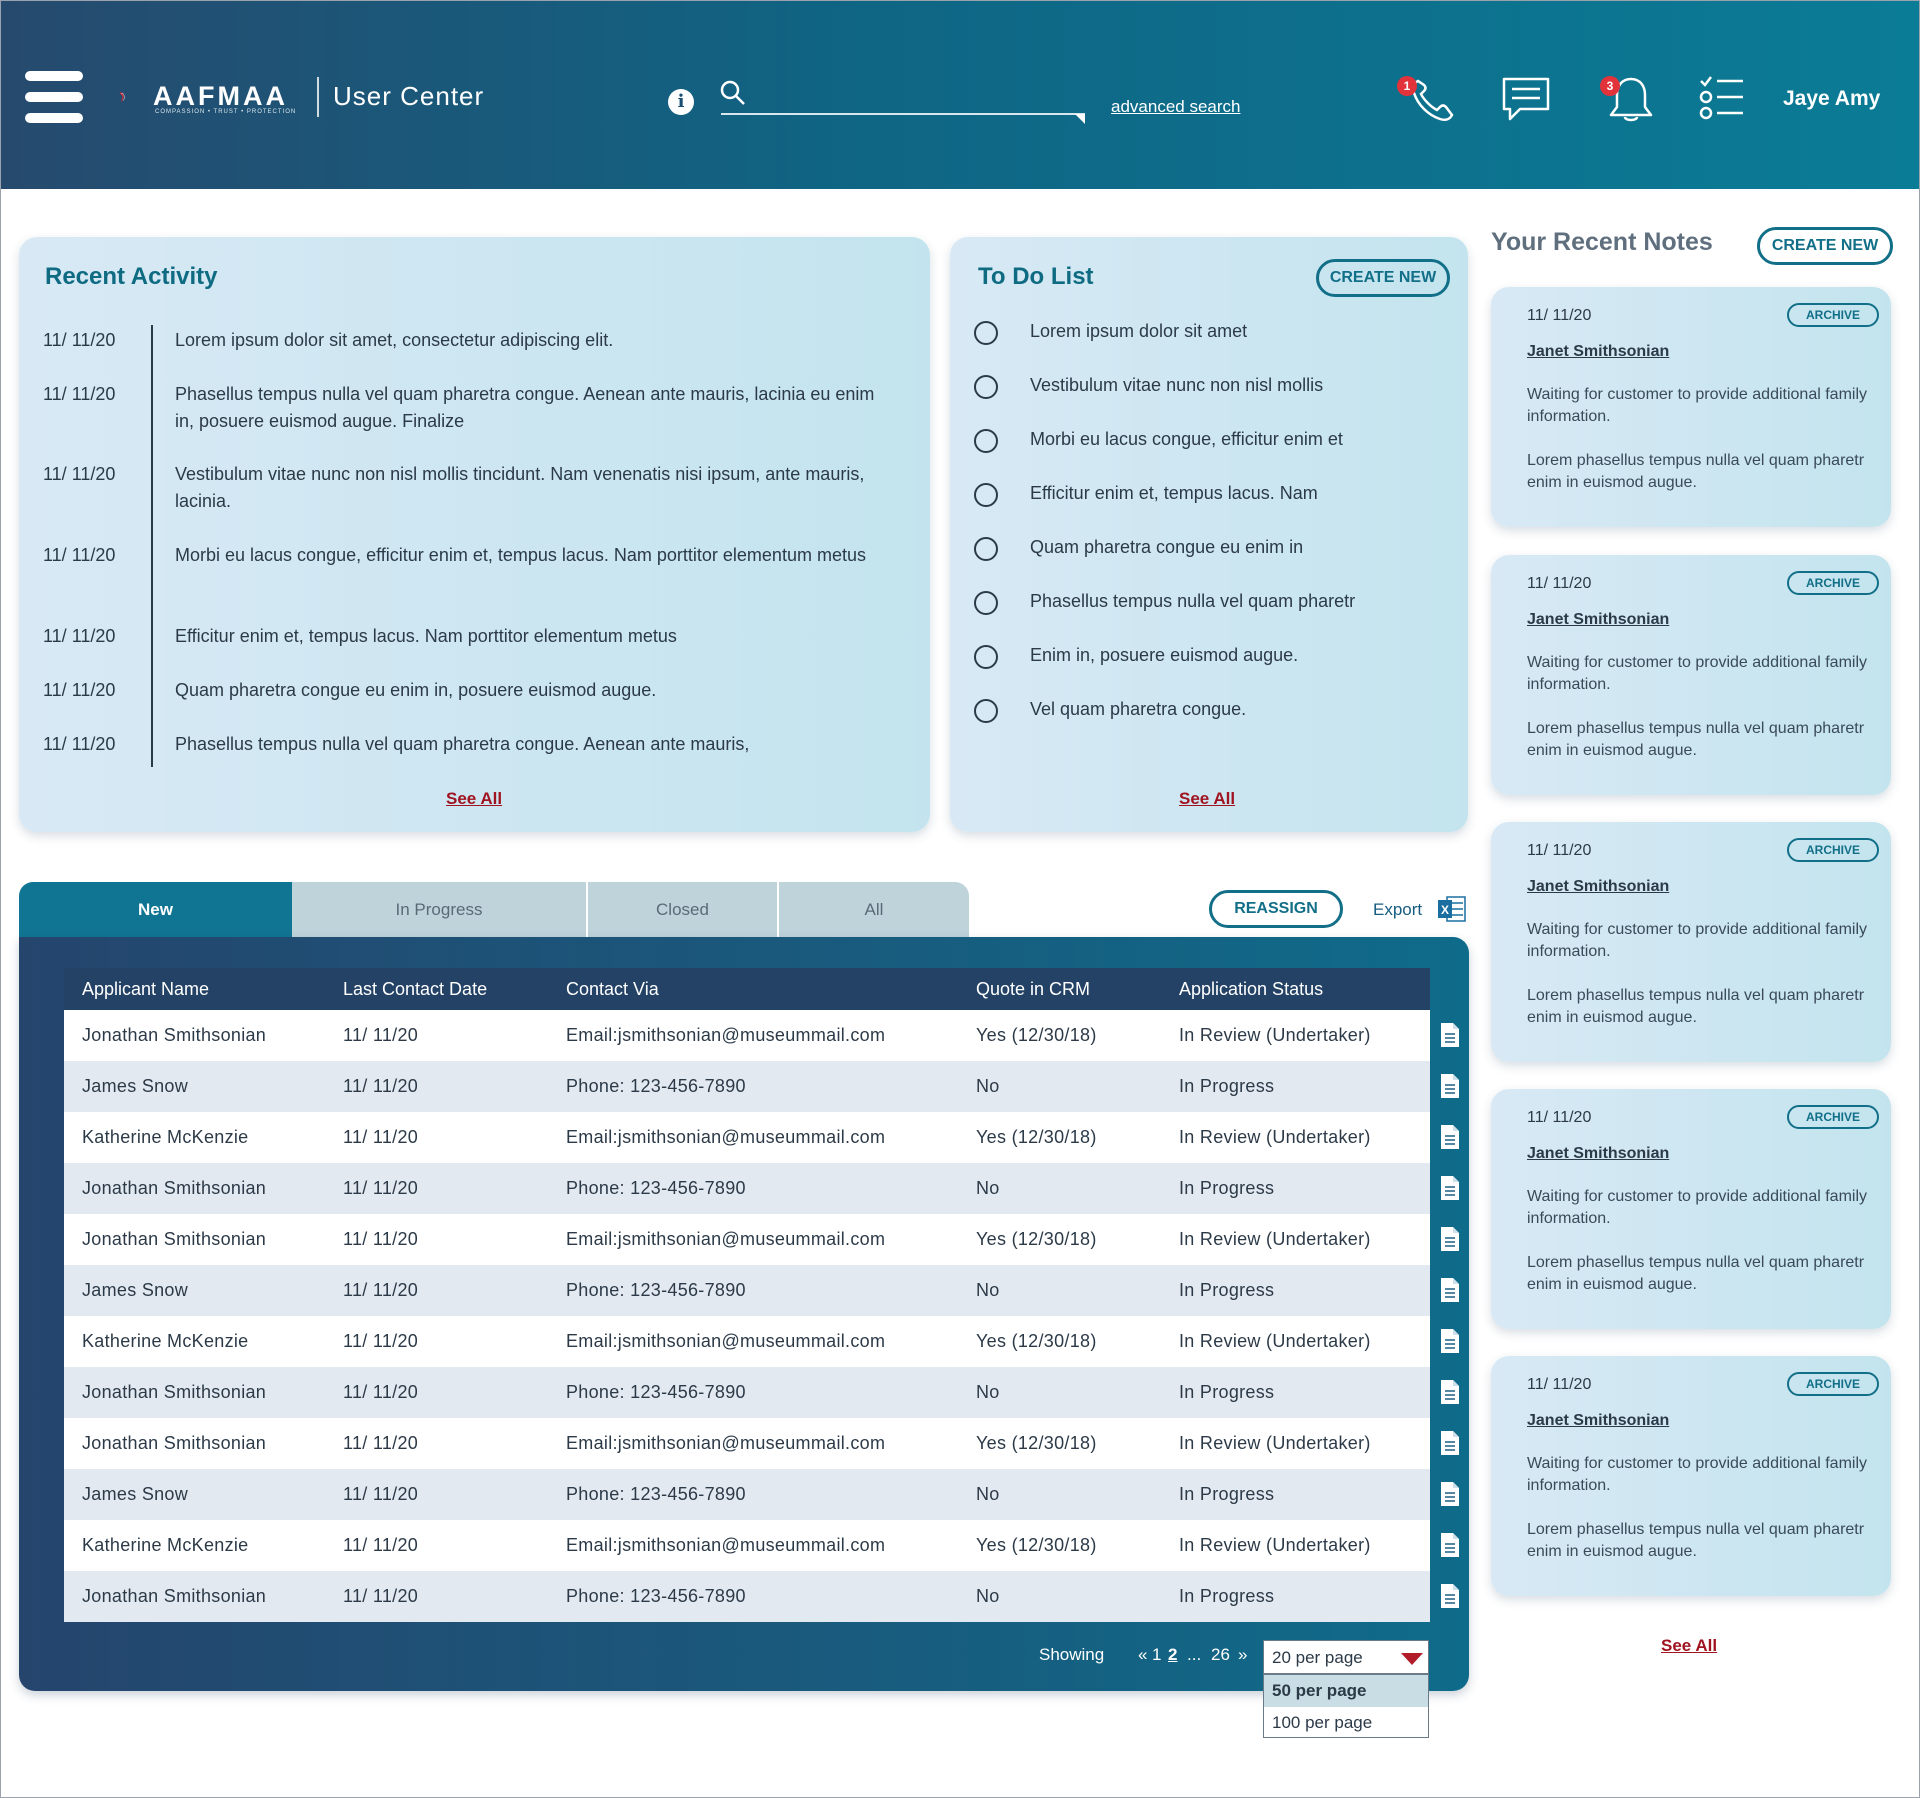  Describe the element at coordinates (1397, 910) in the screenshot. I see `export-link: Export` at that location.